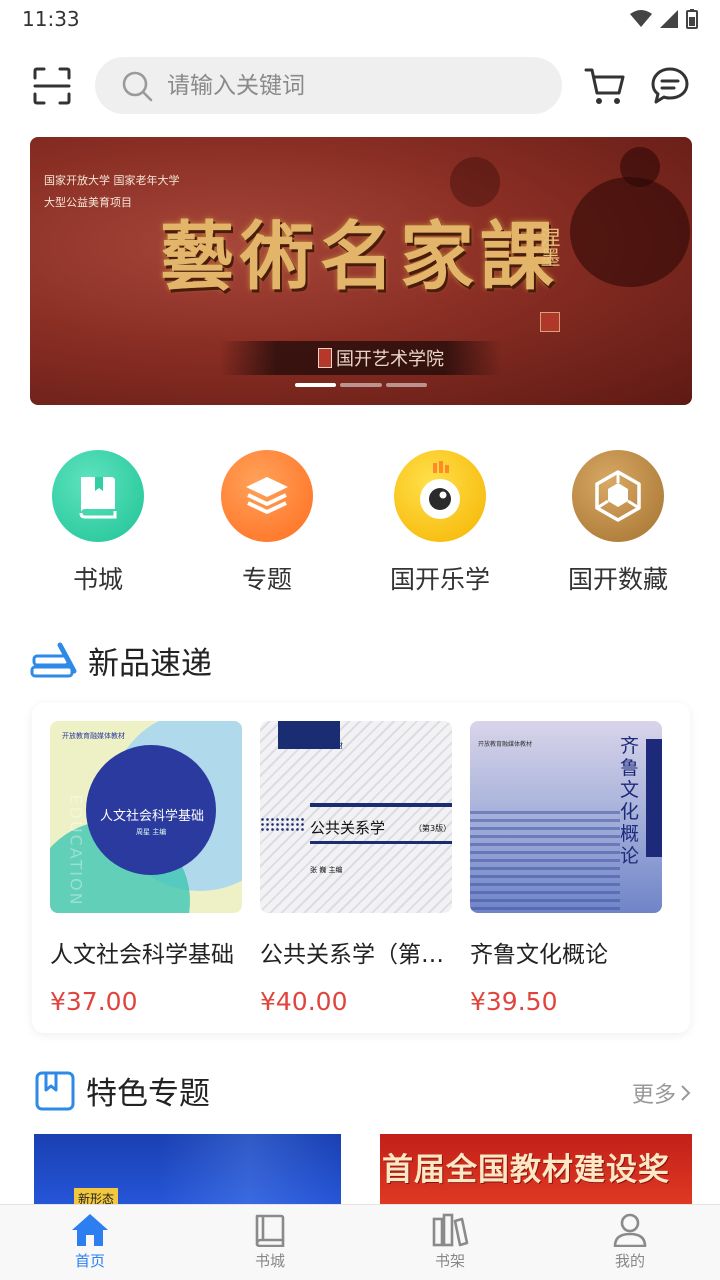 The image size is (720, 1280). What do you see at coordinates (605, 86) in the screenshot?
I see `cart-icon` at bounding box center [605, 86].